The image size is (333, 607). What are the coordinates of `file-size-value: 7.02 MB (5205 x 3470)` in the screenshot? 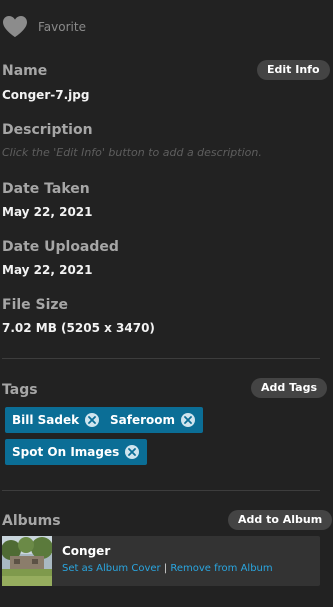 It's located at (78, 328).